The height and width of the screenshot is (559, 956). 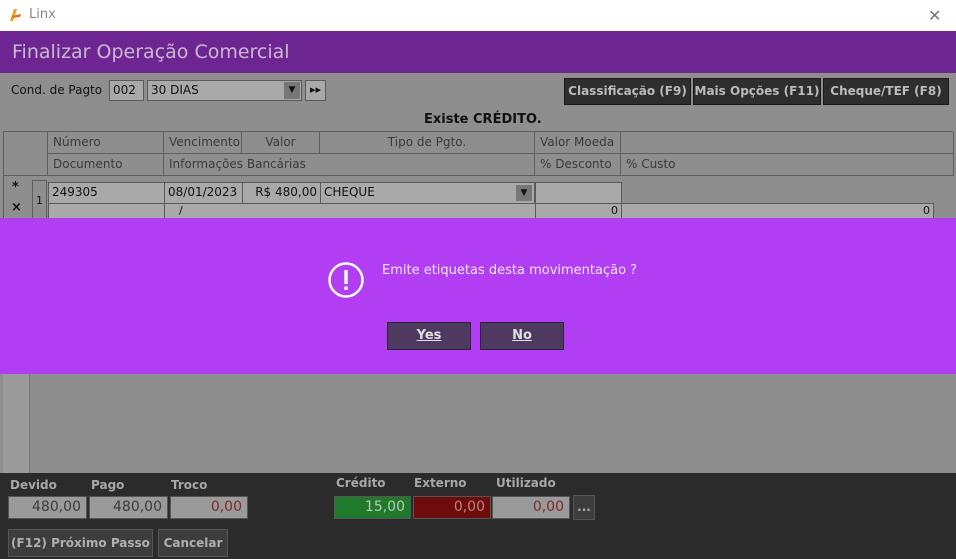 I want to click on col-header-tipo-pgto: Tipo de Pgto., so click(x=427, y=143).